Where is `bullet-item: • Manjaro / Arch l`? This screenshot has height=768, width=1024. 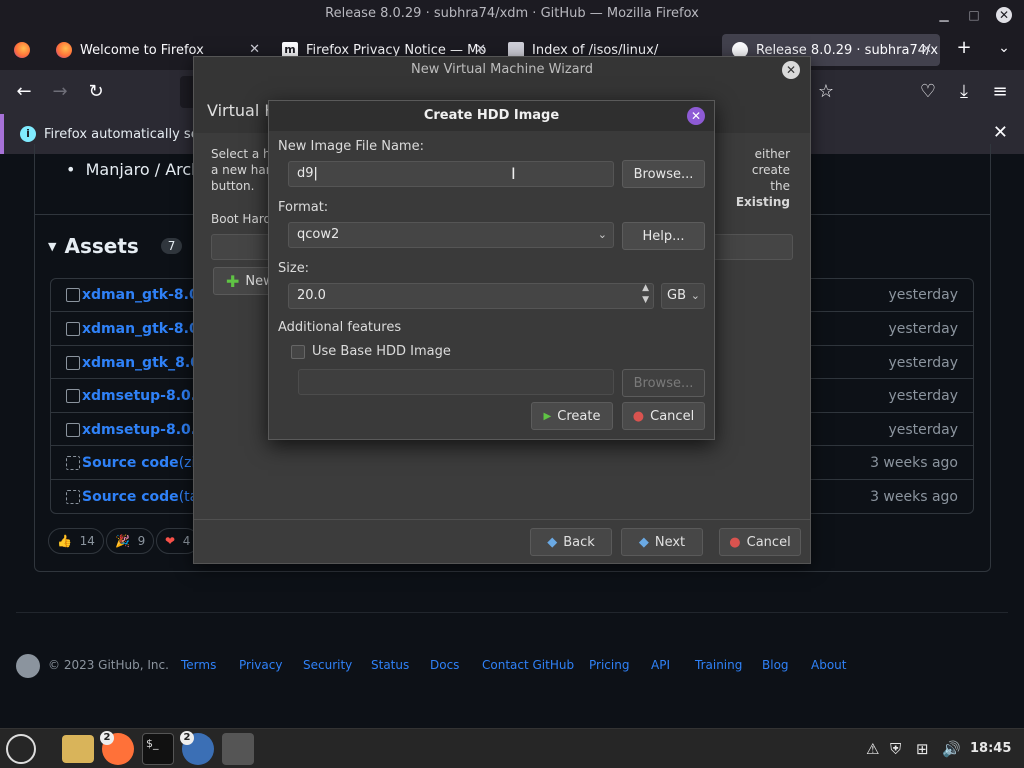 bullet-item: • Manjaro / Arch l is located at coordinates (138, 169).